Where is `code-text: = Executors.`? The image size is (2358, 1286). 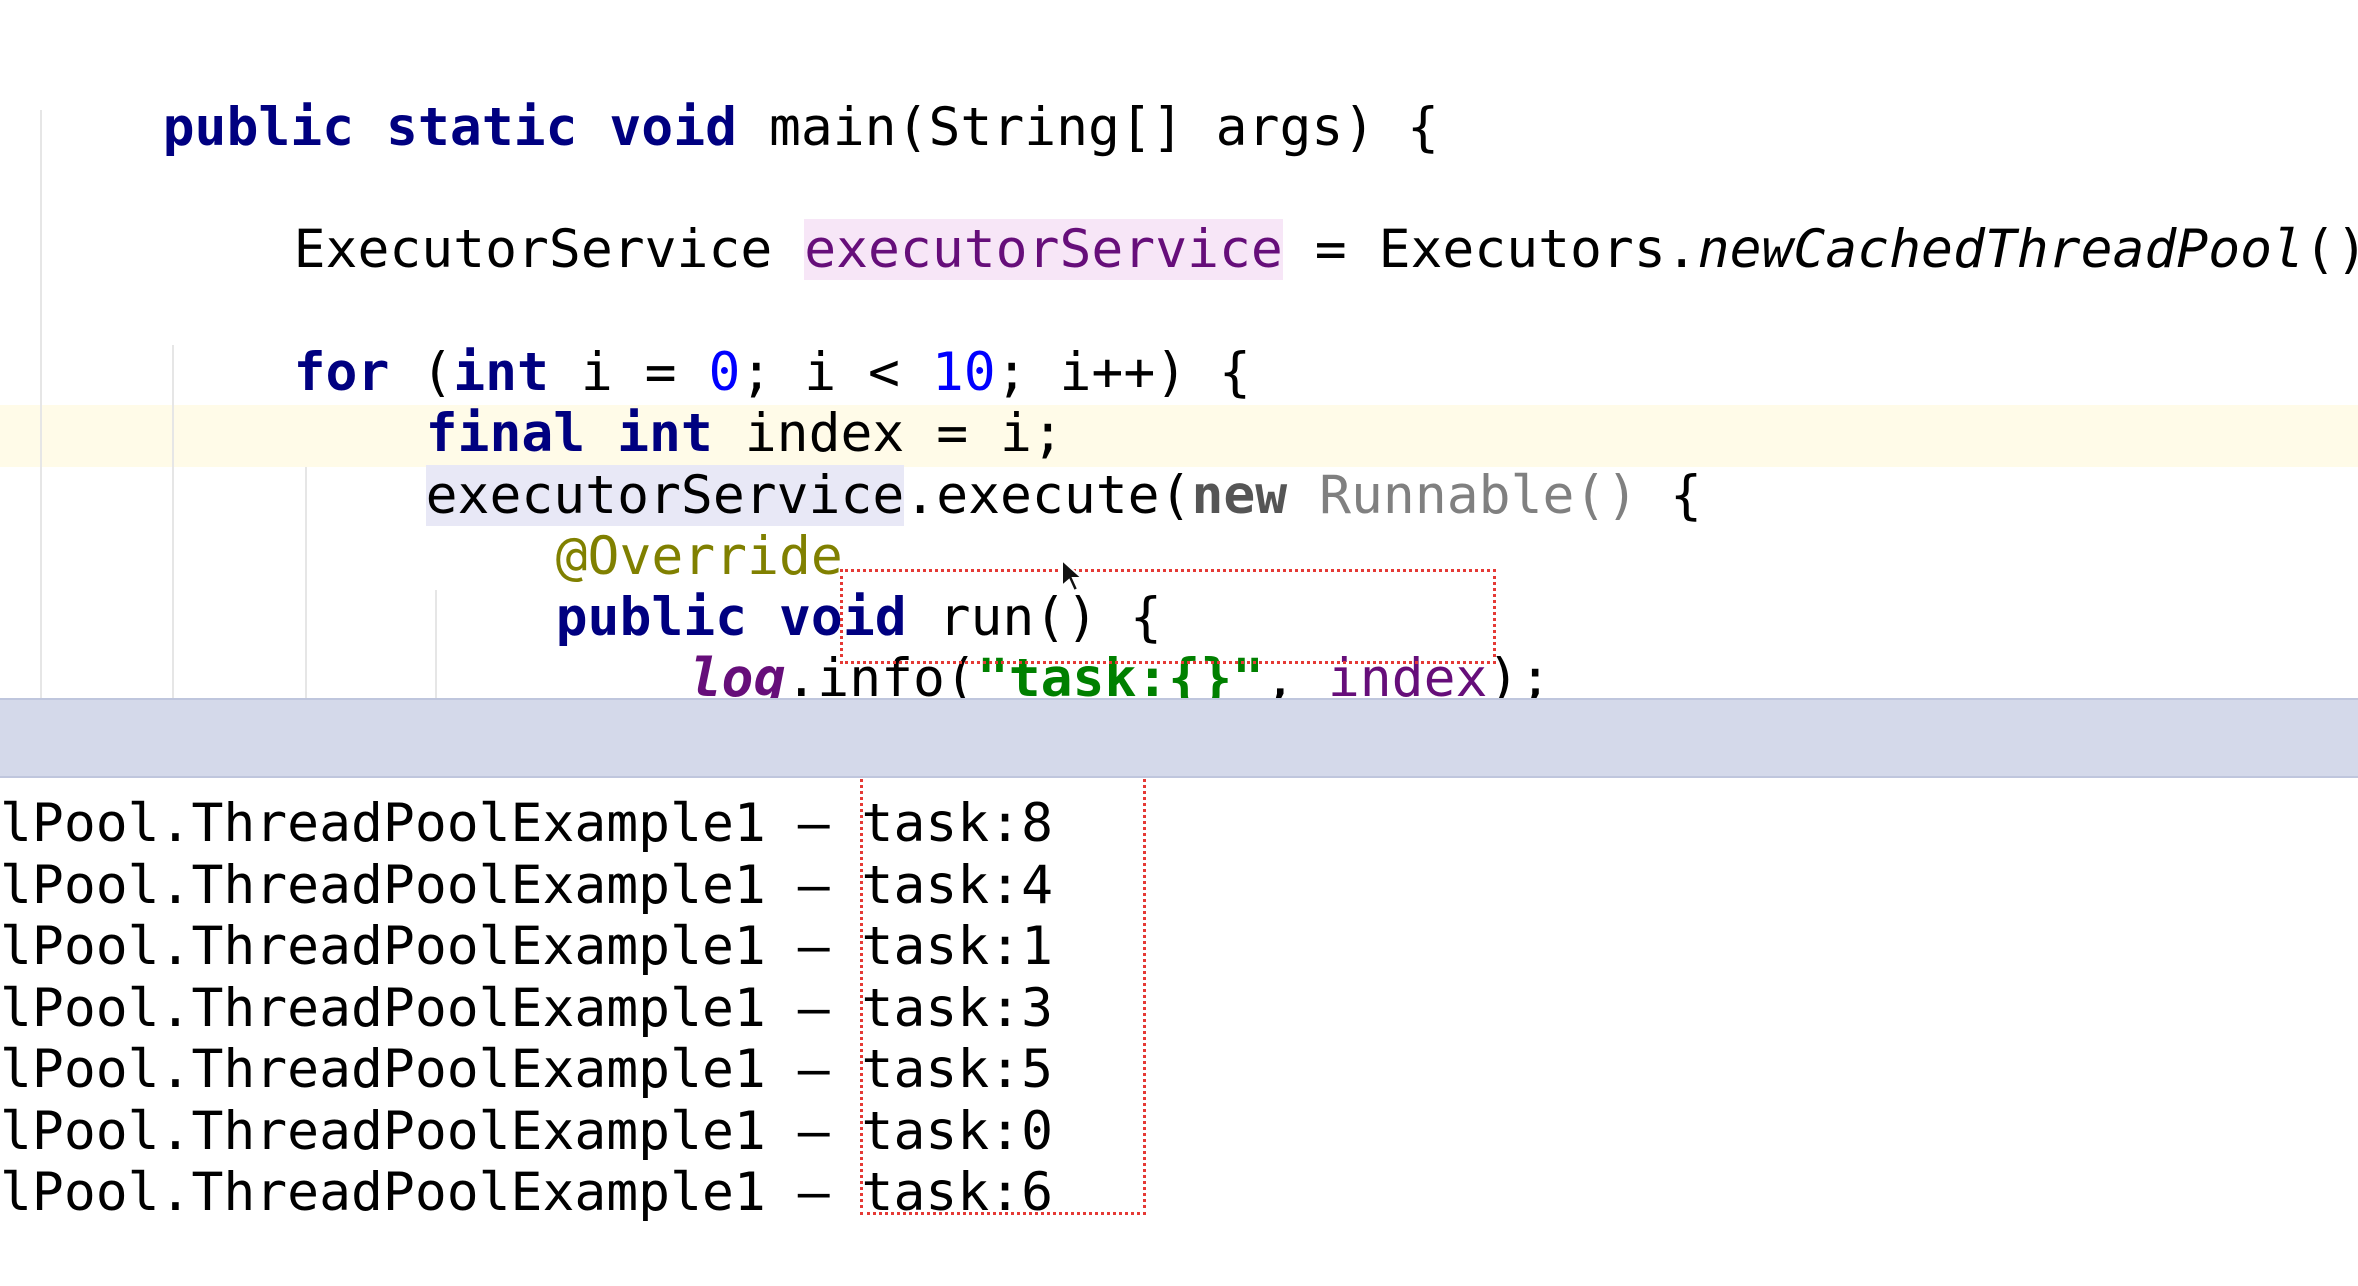
code-text: = Executors. is located at coordinates (1490, 249).